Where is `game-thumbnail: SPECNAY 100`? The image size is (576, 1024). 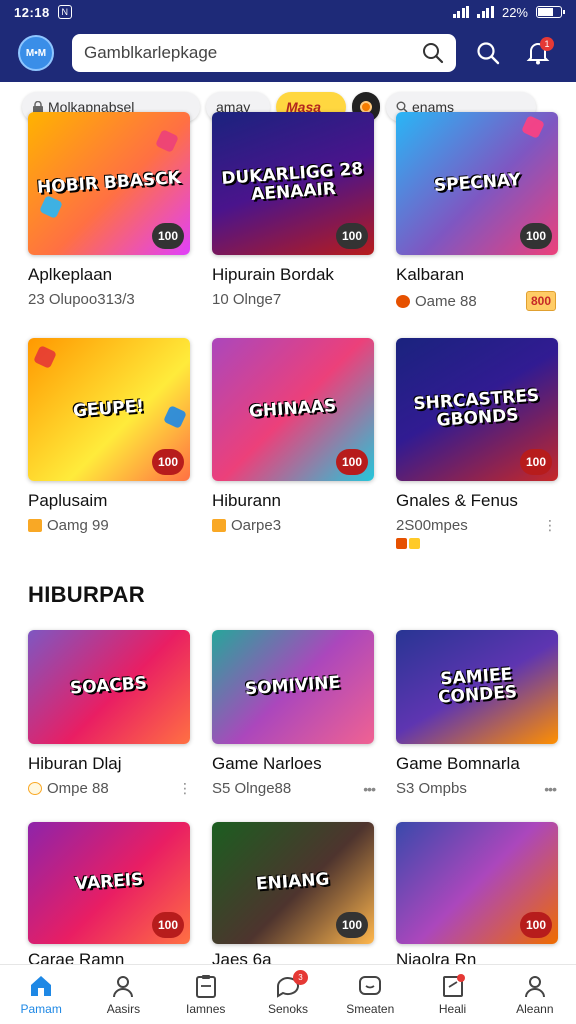
game-thumbnail: SPECNAY 100 is located at coordinates (477, 183).